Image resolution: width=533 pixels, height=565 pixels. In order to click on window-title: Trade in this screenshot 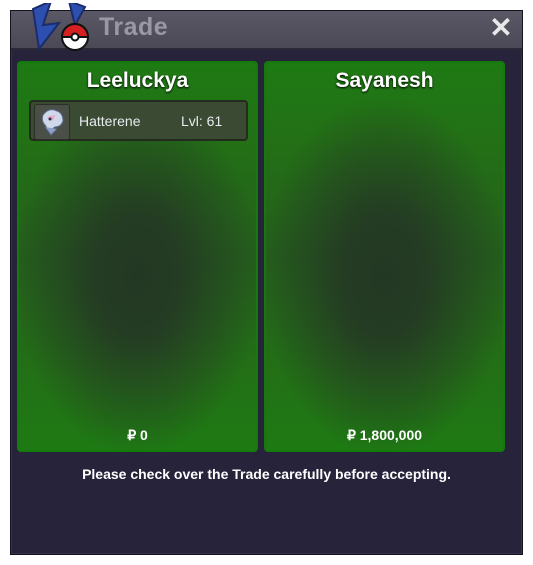, I will do `click(134, 27)`.